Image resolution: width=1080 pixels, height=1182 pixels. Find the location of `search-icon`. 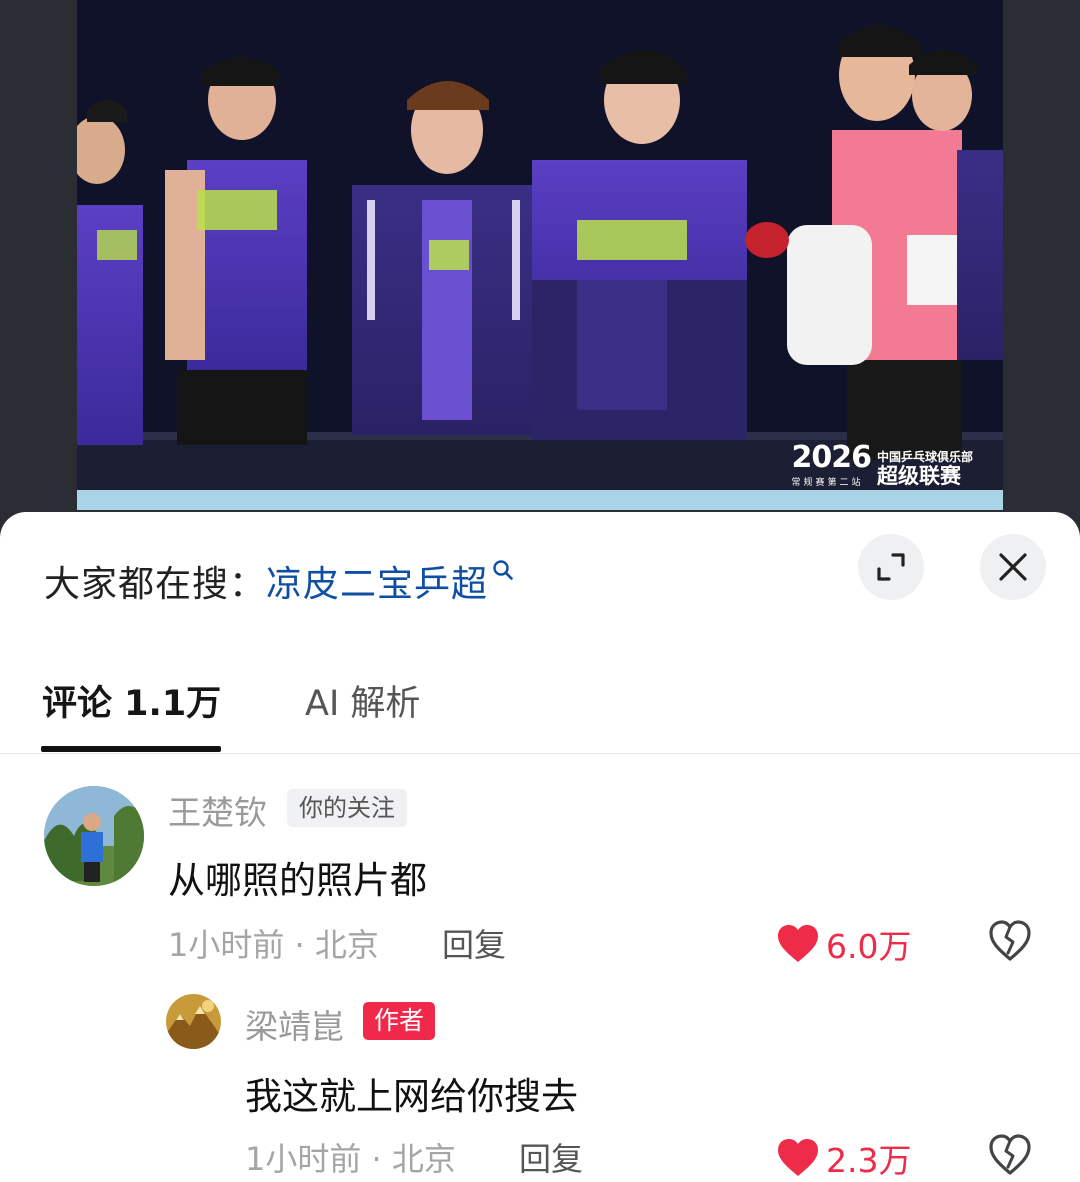

search-icon is located at coordinates (503, 572).